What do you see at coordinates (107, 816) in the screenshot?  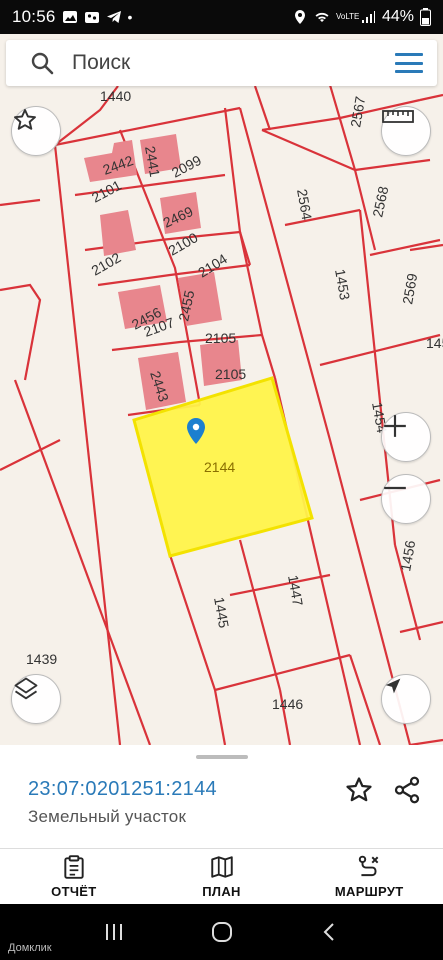 I see `object-type: Земельный участок` at bounding box center [107, 816].